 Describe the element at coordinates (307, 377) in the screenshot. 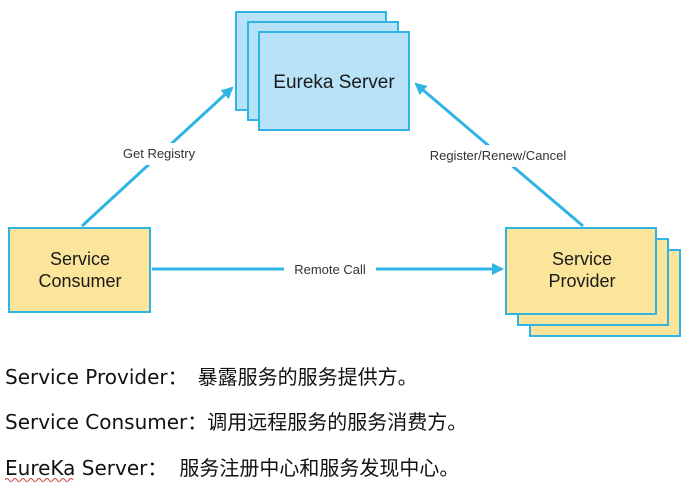

I see `service-provider-definition: 暴露服务的服务提供方。` at that location.